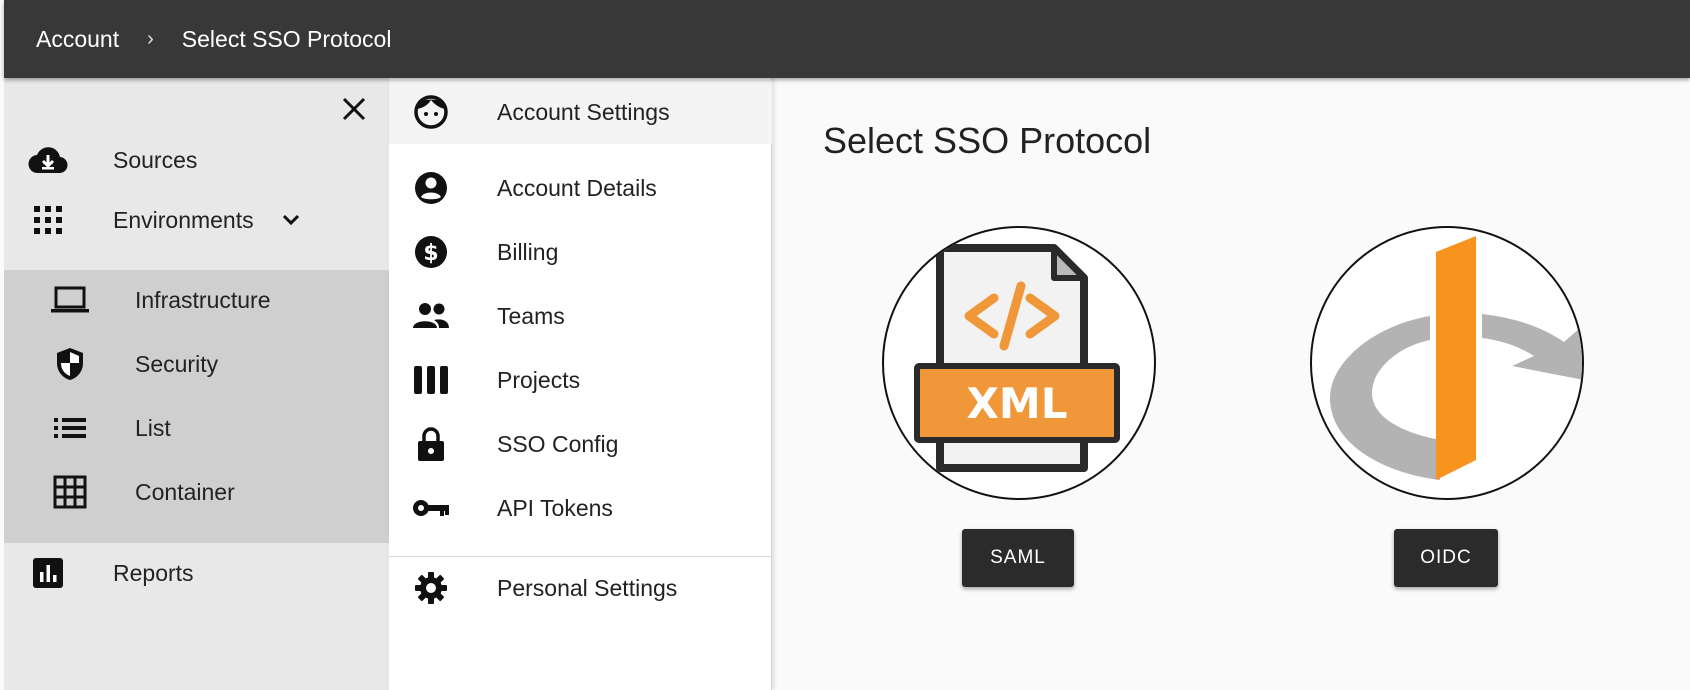 This screenshot has width=1690, height=690. What do you see at coordinates (577, 188) in the screenshot?
I see `menu-item-label: Account Details` at bounding box center [577, 188].